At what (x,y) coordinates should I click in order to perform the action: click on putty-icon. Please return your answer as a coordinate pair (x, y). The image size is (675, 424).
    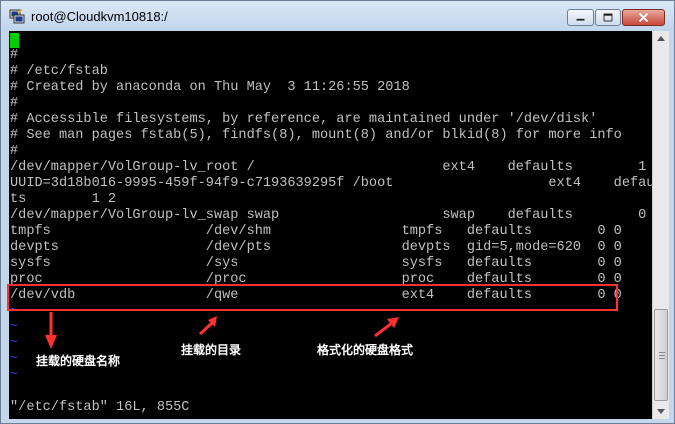
    Looking at the image, I should click on (17, 16).